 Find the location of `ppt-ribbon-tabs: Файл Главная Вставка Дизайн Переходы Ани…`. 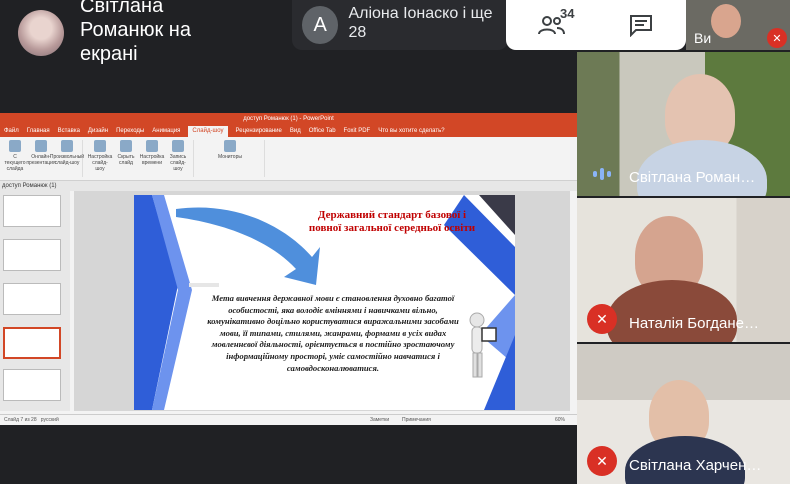

ppt-ribbon-tabs: Файл Главная Вставка Дизайн Переходы Ани… is located at coordinates (288, 131).